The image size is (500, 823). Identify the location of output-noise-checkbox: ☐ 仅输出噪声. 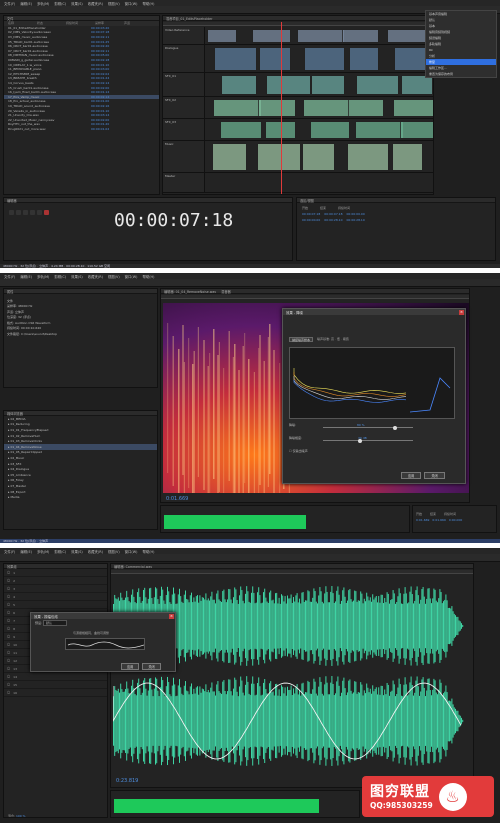
(298, 451).